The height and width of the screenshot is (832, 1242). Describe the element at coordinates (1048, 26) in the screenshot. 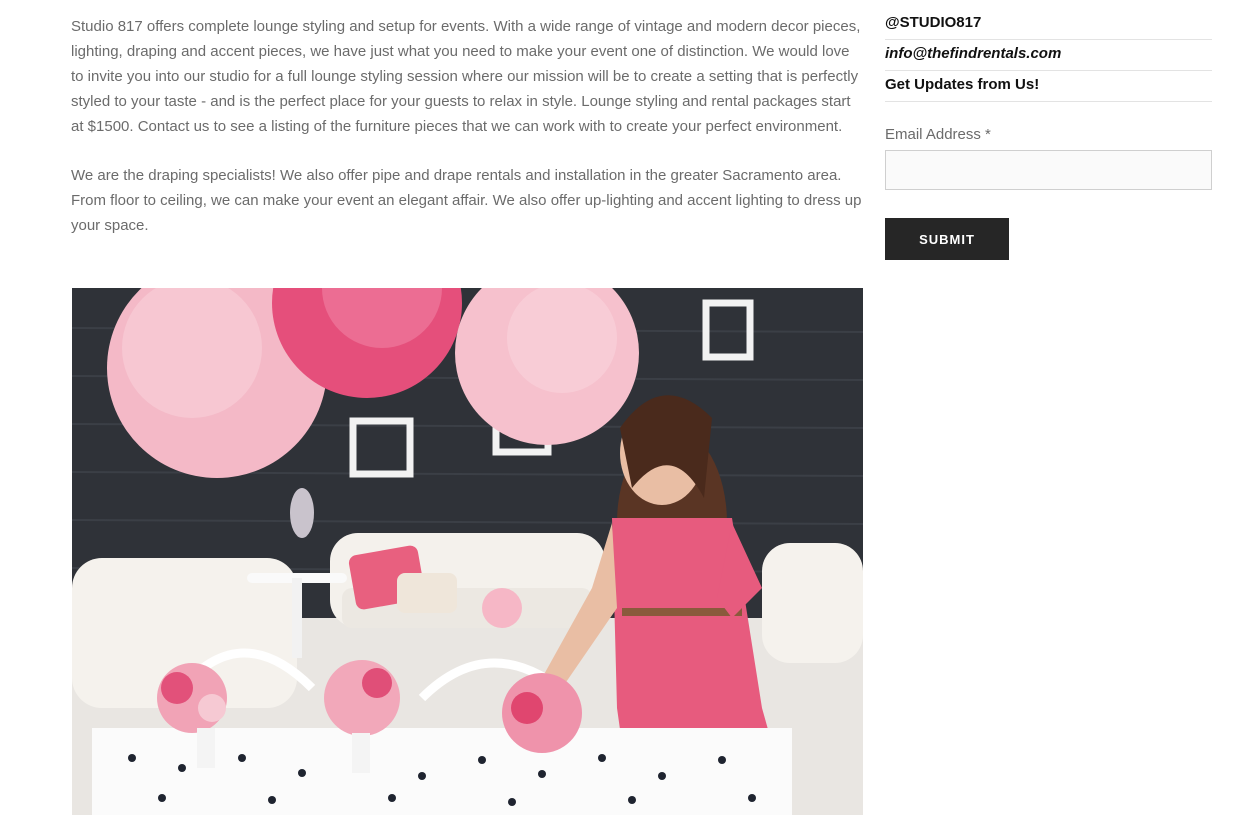

I see `instagram-handle: @STUDIO817` at that location.